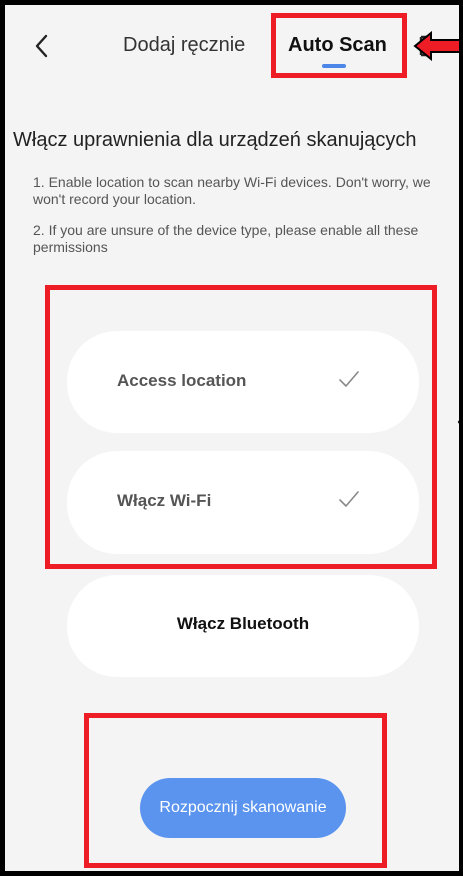  What do you see at coordinates (339, 45) in the screenshot?
I see `highlight-box-auto-scan` at bounding box center [339, 45].